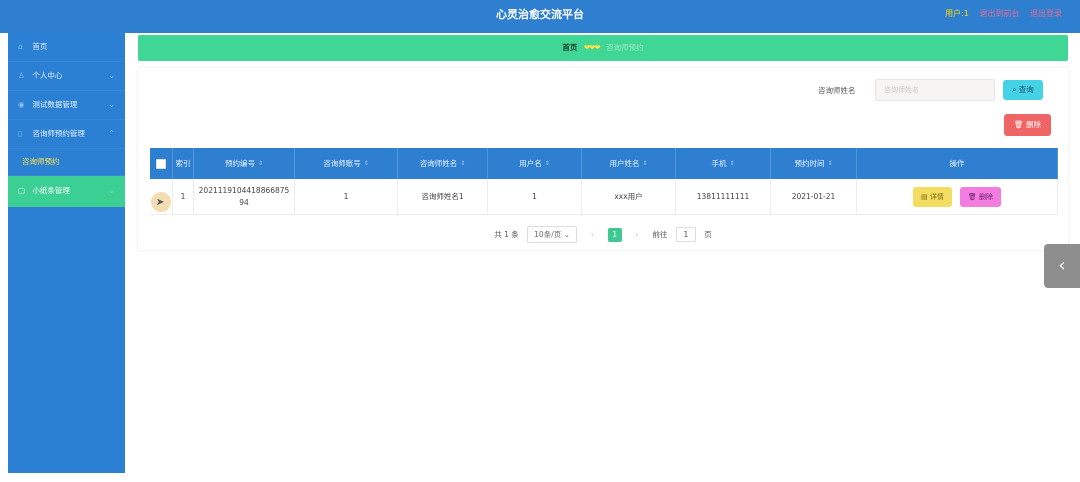 This screenshot has height=482, width=1080. I want to click on calendar-icon: ▯, so click(20, 133).